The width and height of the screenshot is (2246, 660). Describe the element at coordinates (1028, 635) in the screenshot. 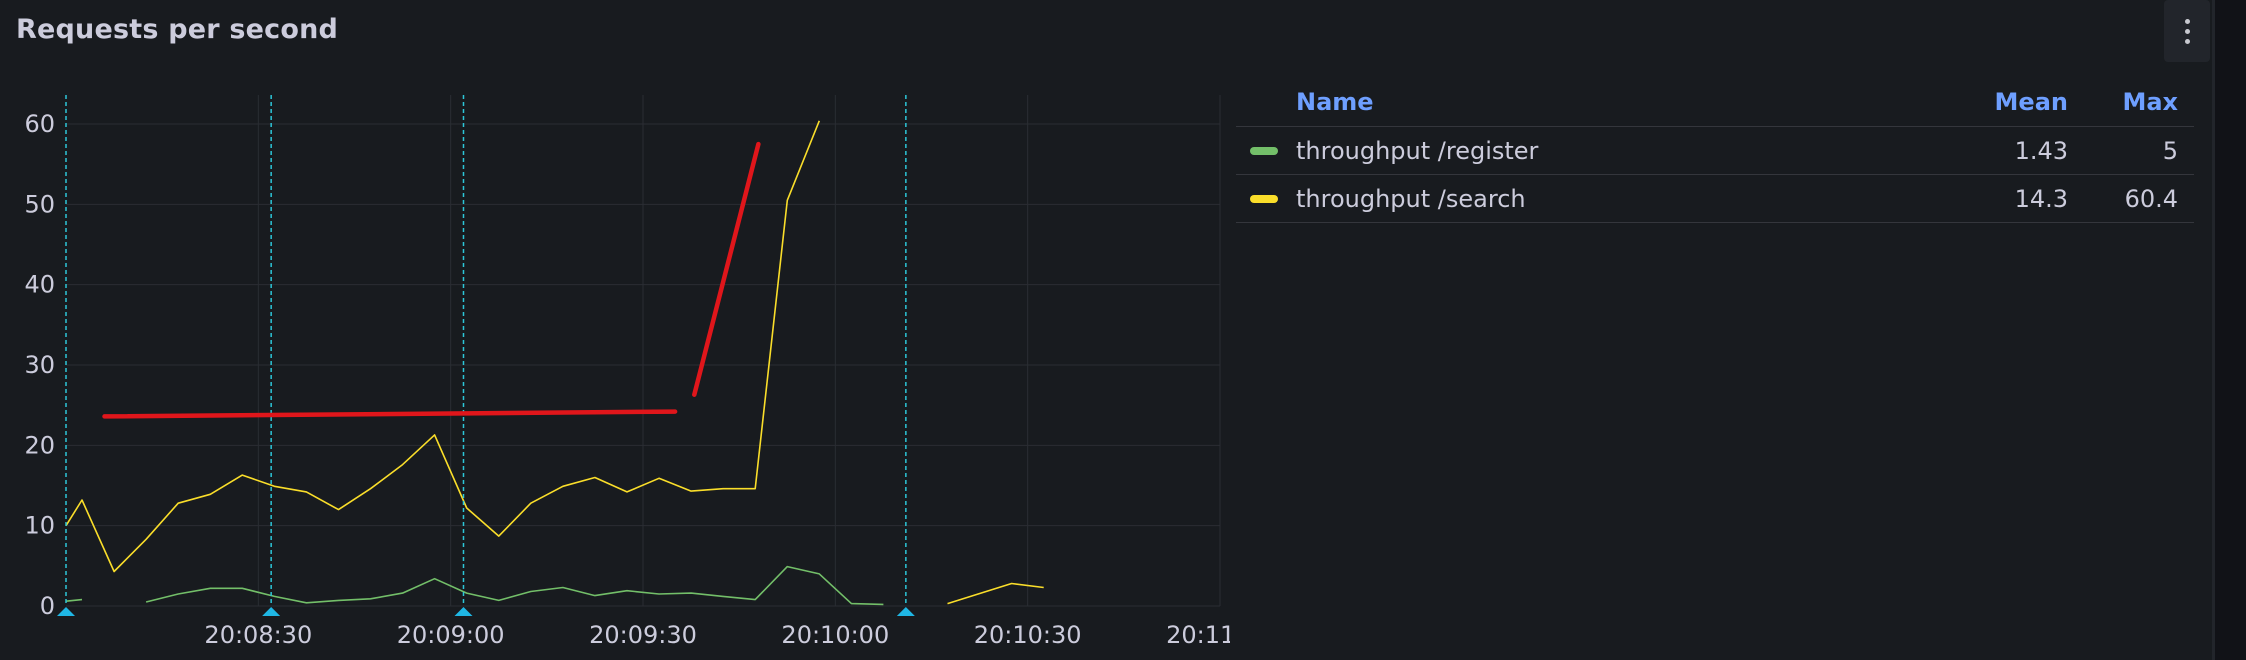

I see `x-tick-label: 20:10:30` at that location.